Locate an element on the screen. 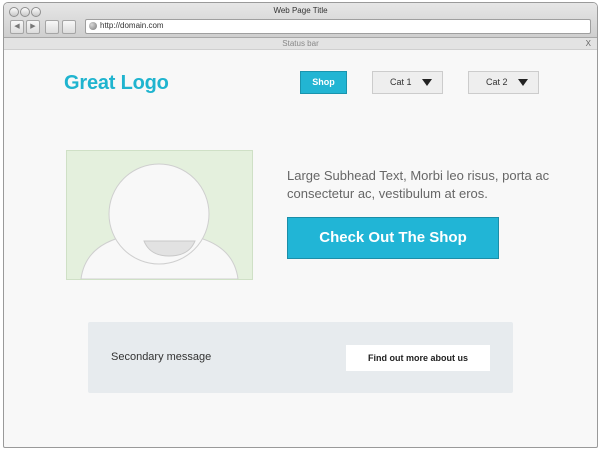  hero-image-placeholder is located at coordinates (159, 215).